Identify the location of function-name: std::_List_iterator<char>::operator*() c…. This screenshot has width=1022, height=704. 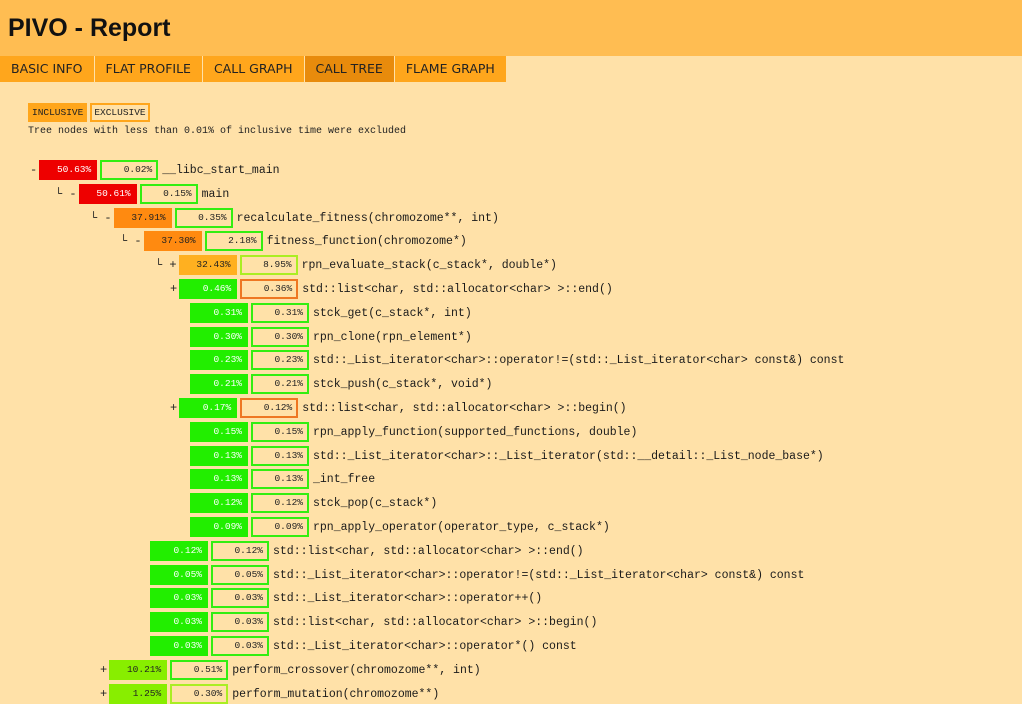
(425, 646).